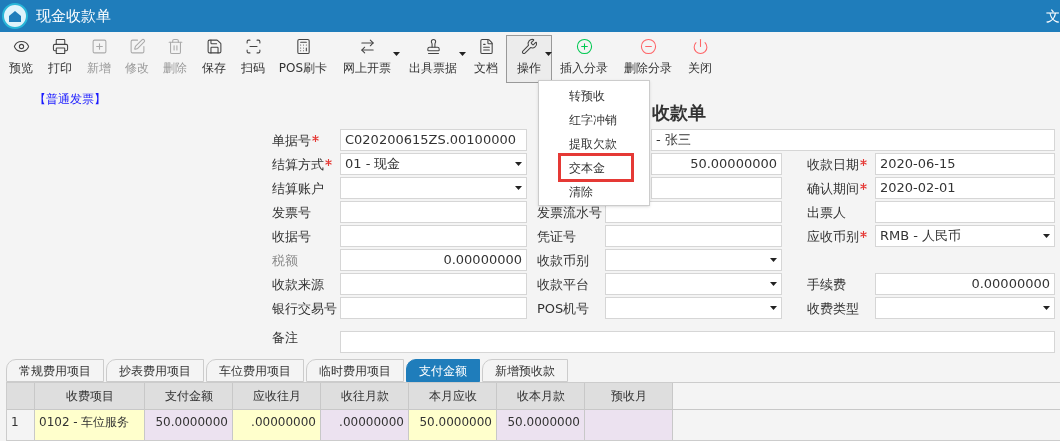 This screenshot has height=441, width=1060. Describe the element at coordinates (60, 46) in the screenshot. I see `printer-icon` at that location.